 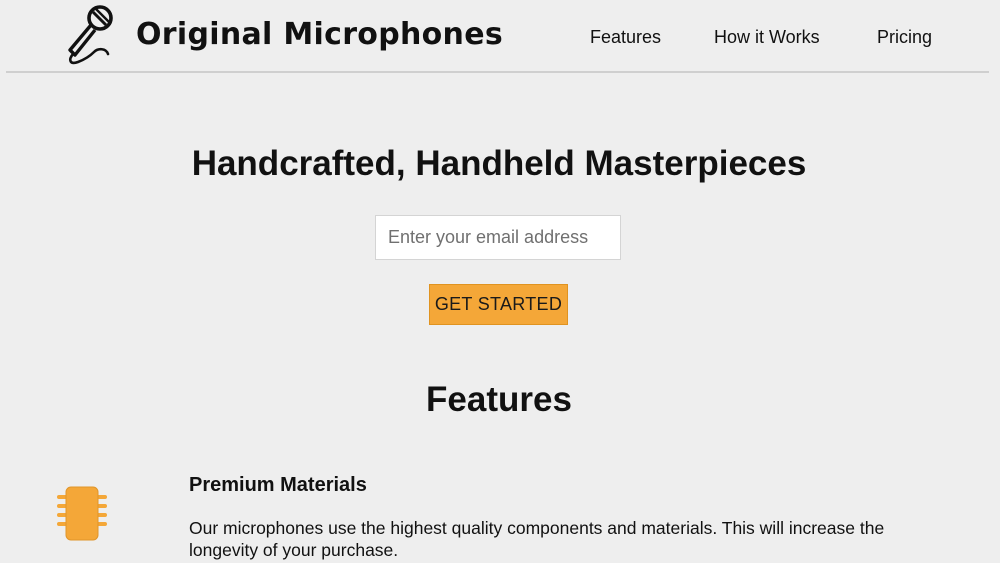 I want to click on brand-logo-link: Original Microphones, so click(x=281, y=35).